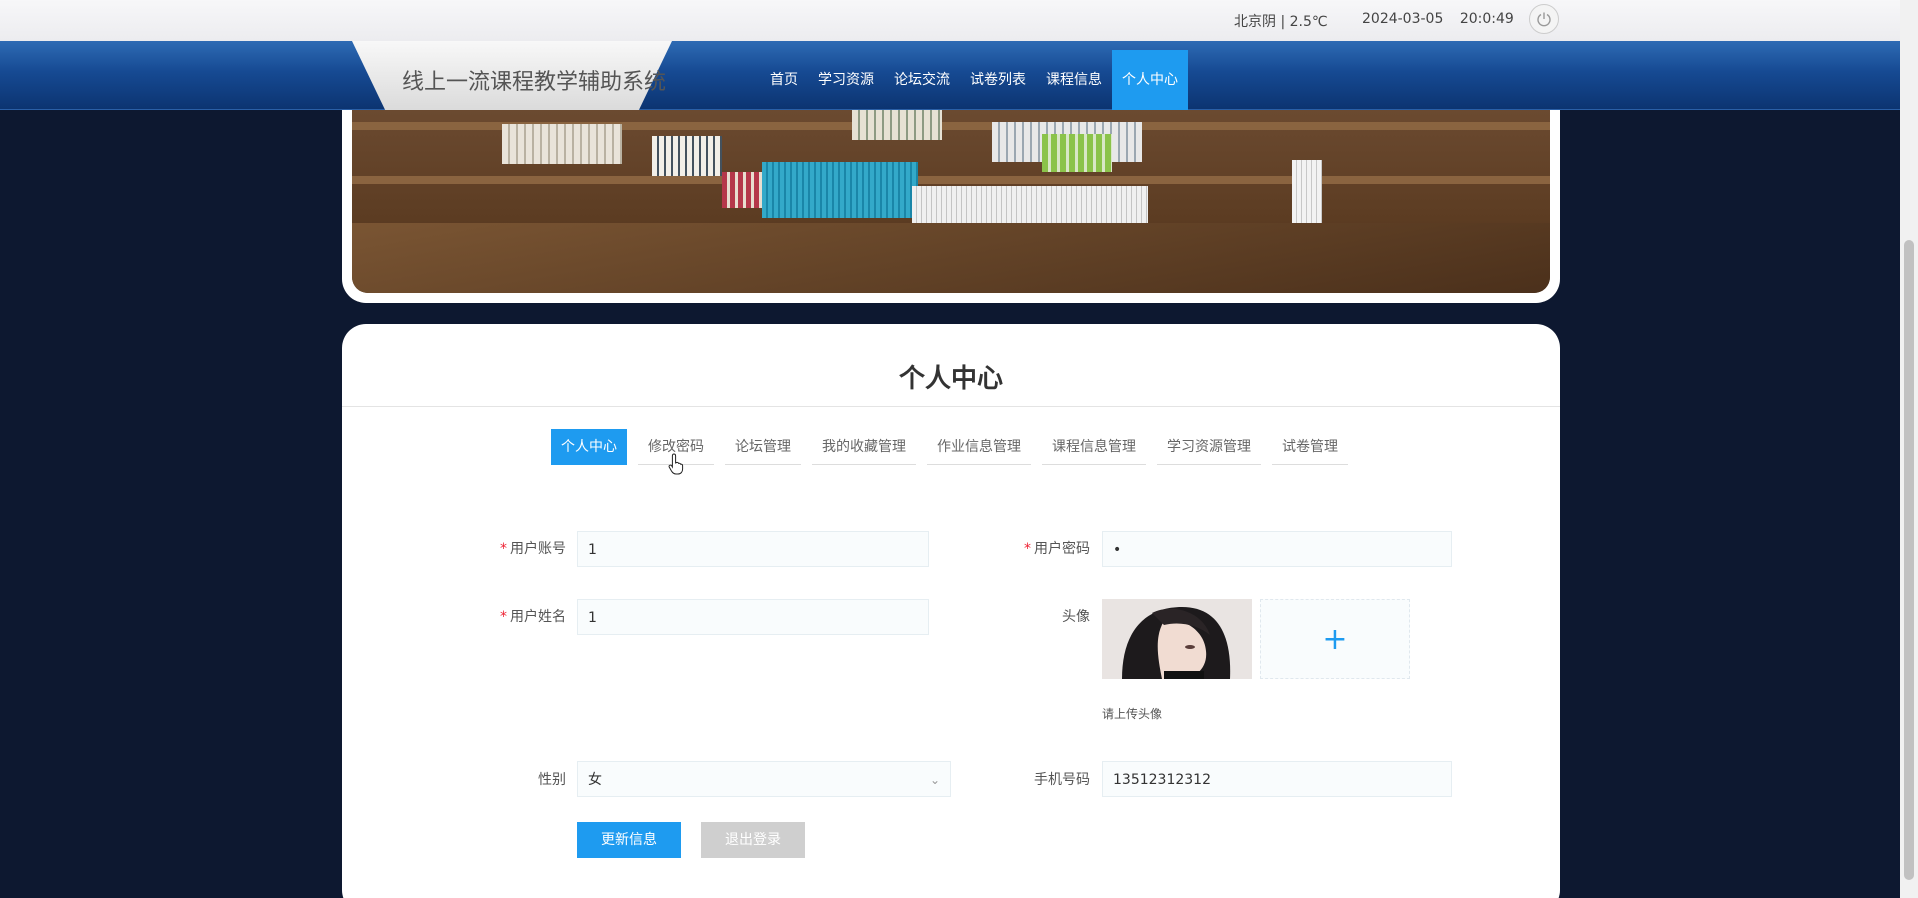 Image resolution: width=1918 pixels, height=898 pixels. Describe the element at coordinates (1209, 447) in the screenshot. I see `tab-resource-manage: 学习资源管理` at that location.